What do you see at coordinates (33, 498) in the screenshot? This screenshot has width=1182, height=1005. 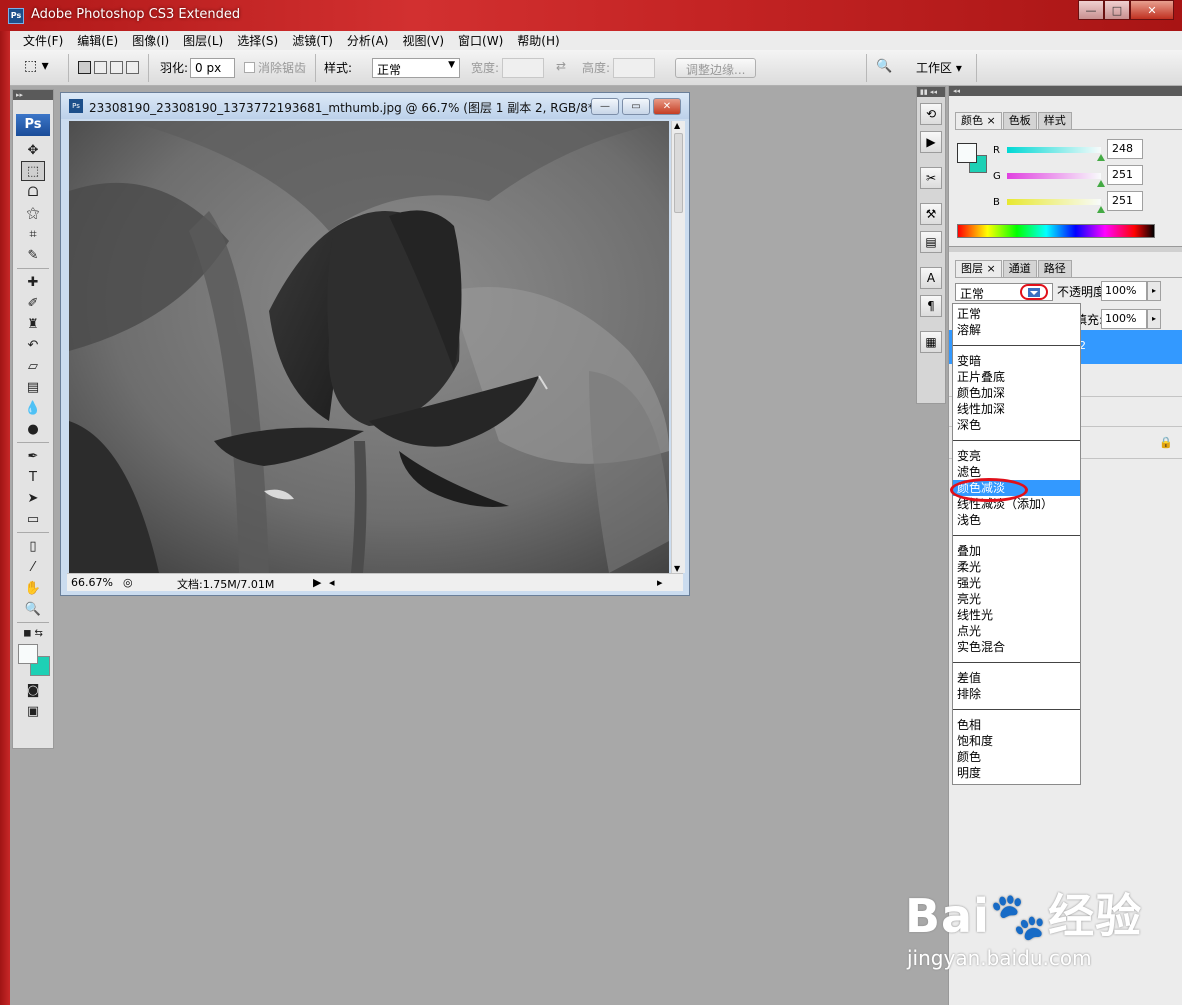 I see `path-selection-icon: ➤` at bounding box center [33, 498].